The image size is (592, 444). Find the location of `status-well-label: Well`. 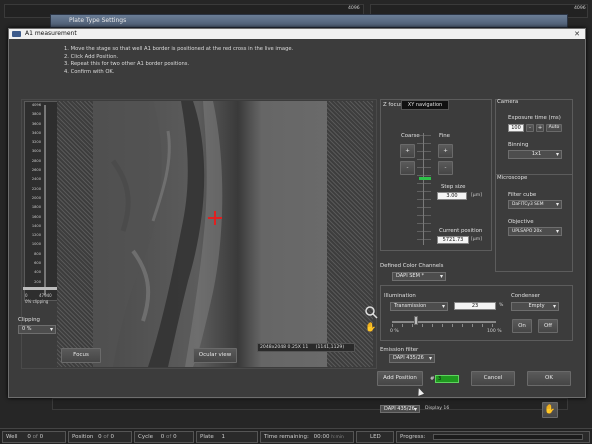

status-well-label: Well is located at coordinates (12, 437).